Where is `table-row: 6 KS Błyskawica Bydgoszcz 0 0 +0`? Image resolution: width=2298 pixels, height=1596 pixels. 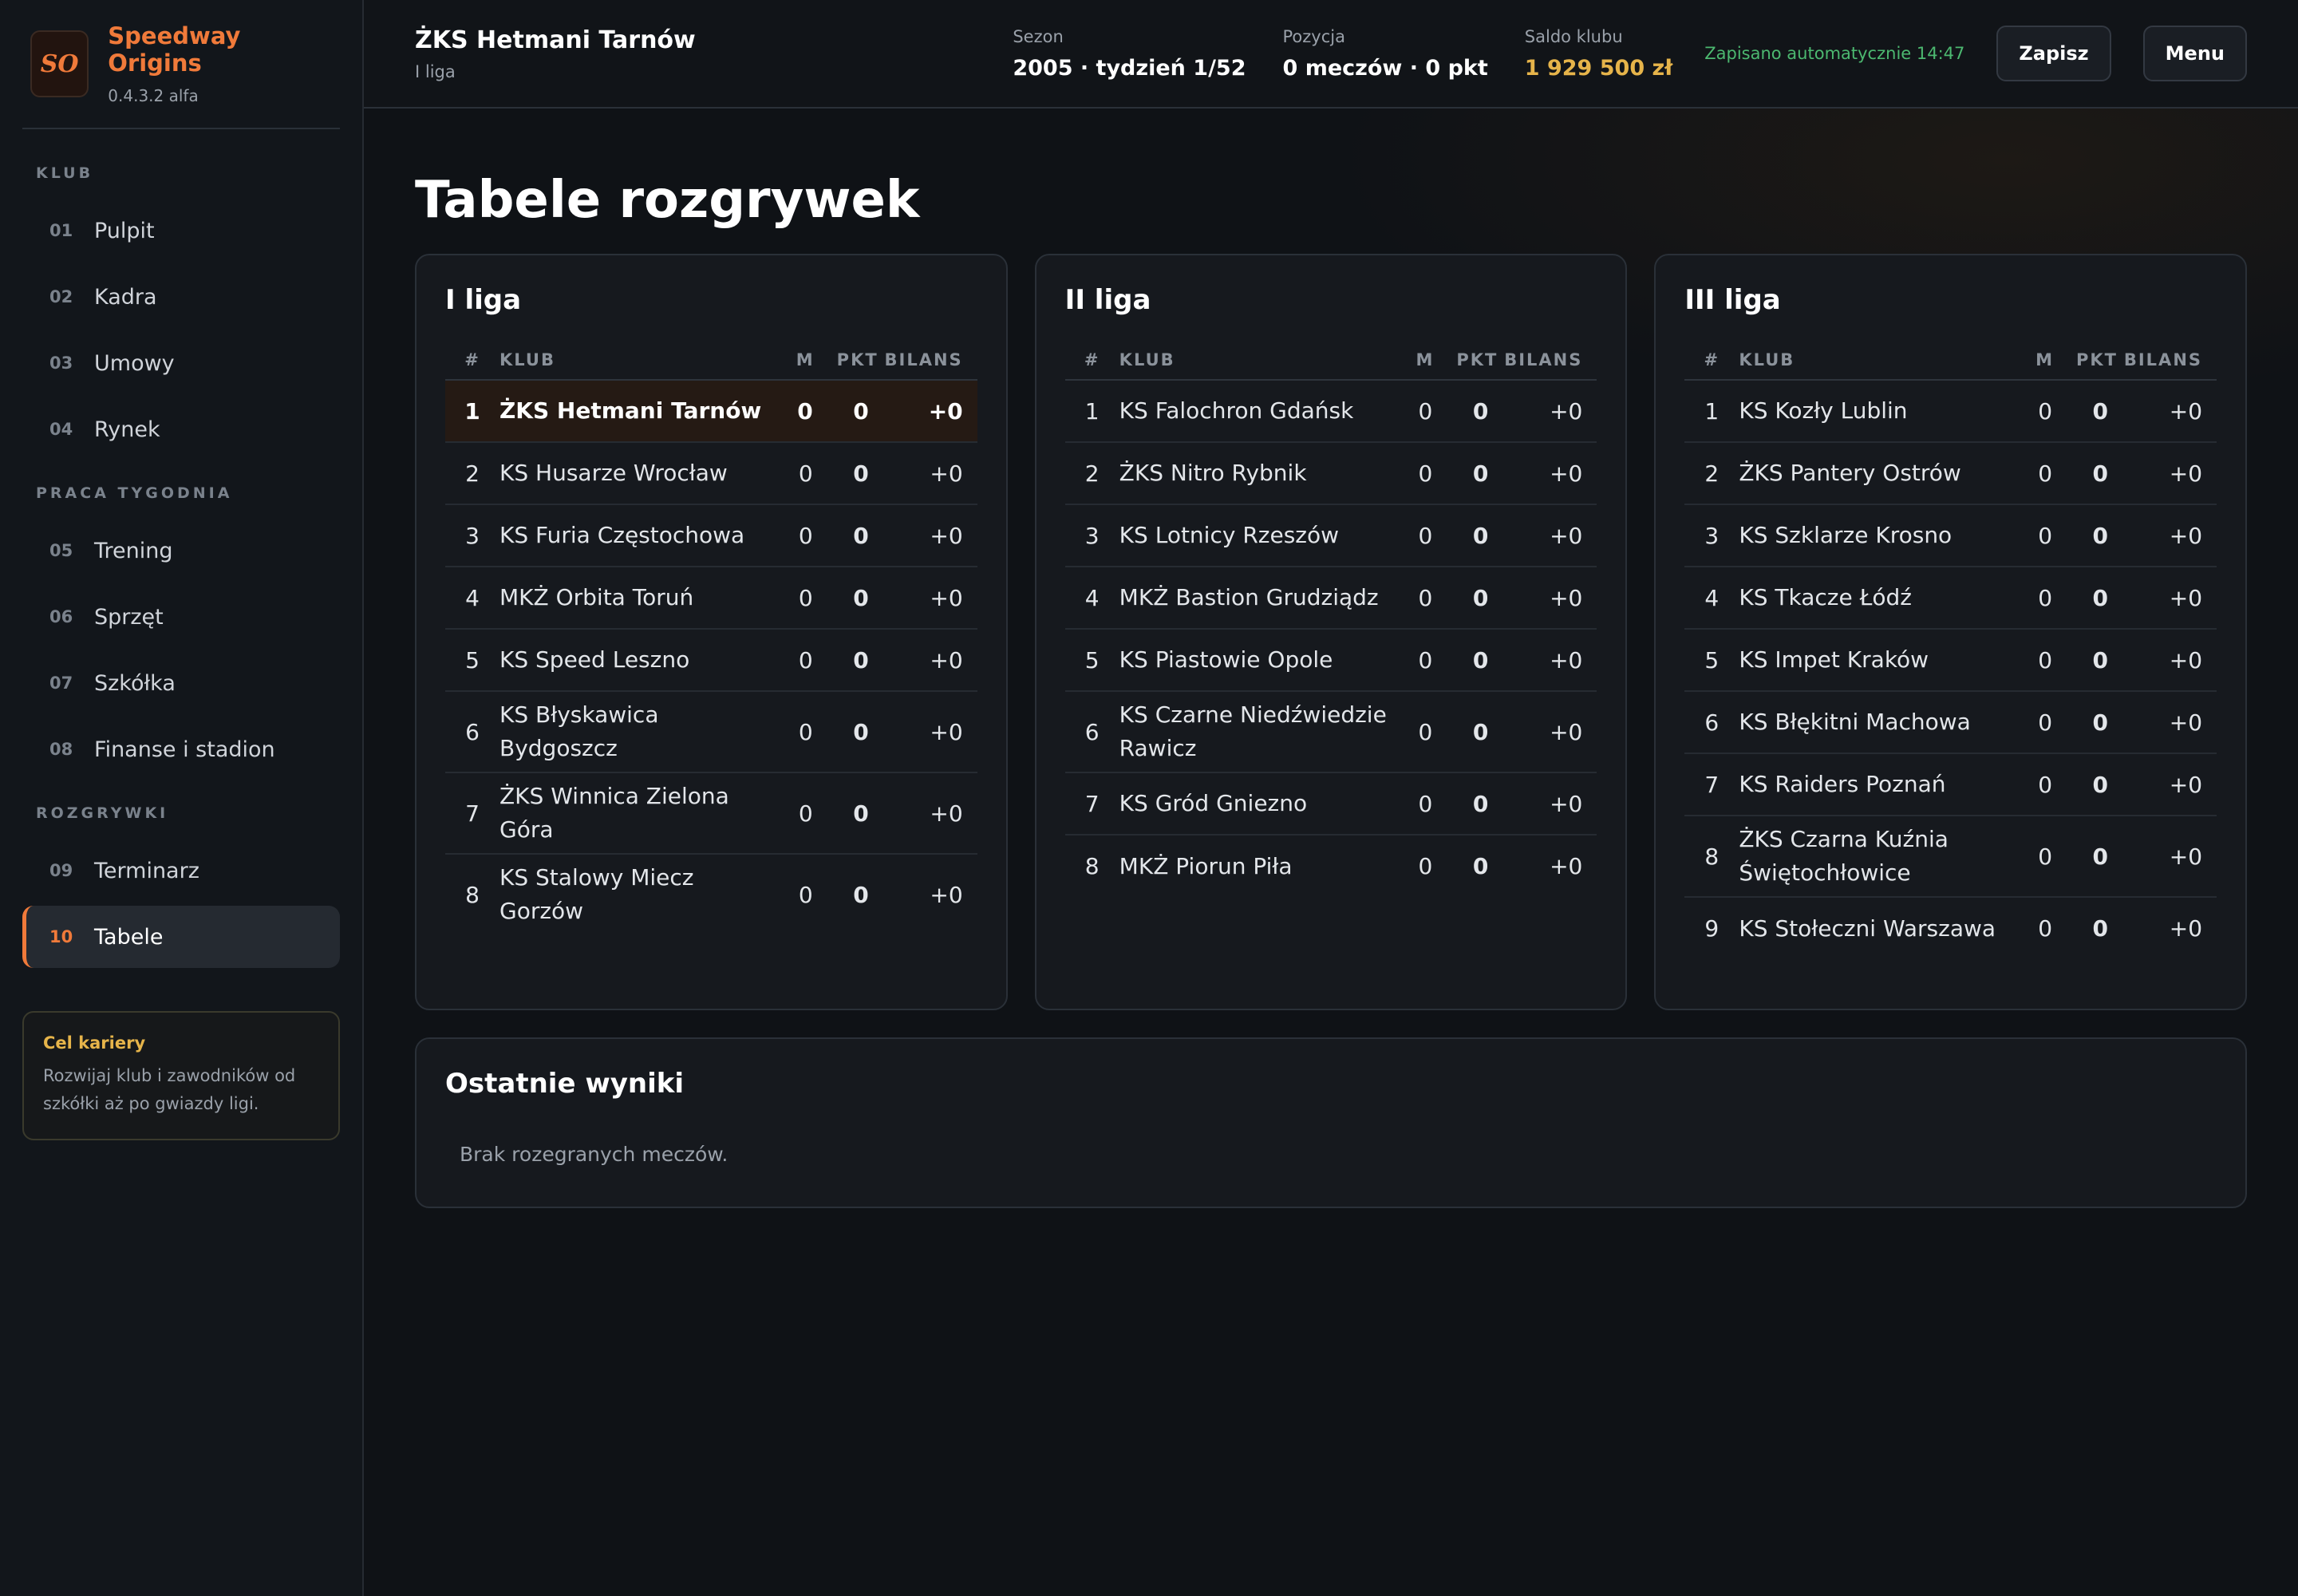
table-row: 6 KS Błyskawica Bydgoszcz 0 0 +0 is located at coordinates (711, 732).